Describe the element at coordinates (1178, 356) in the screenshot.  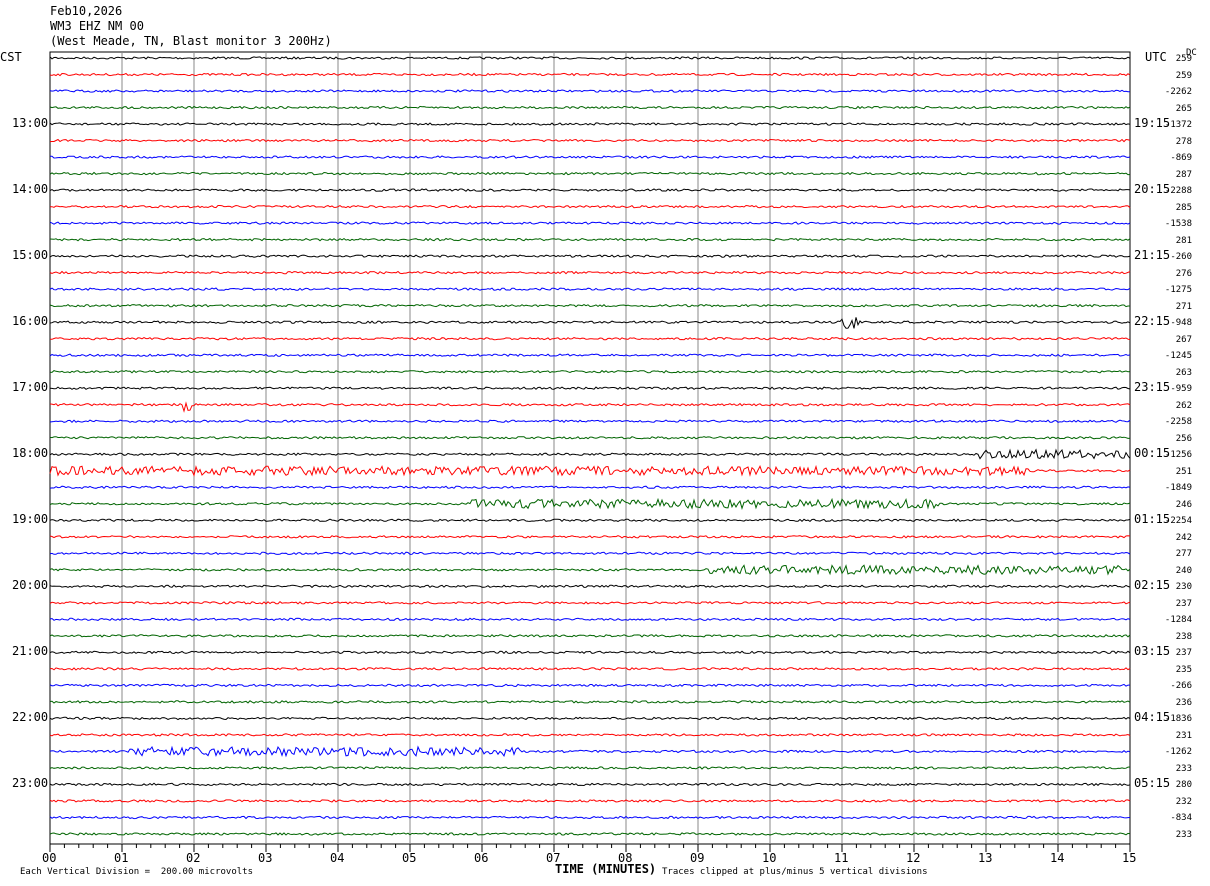
I see `dc-offset-label: -1245` at that location.